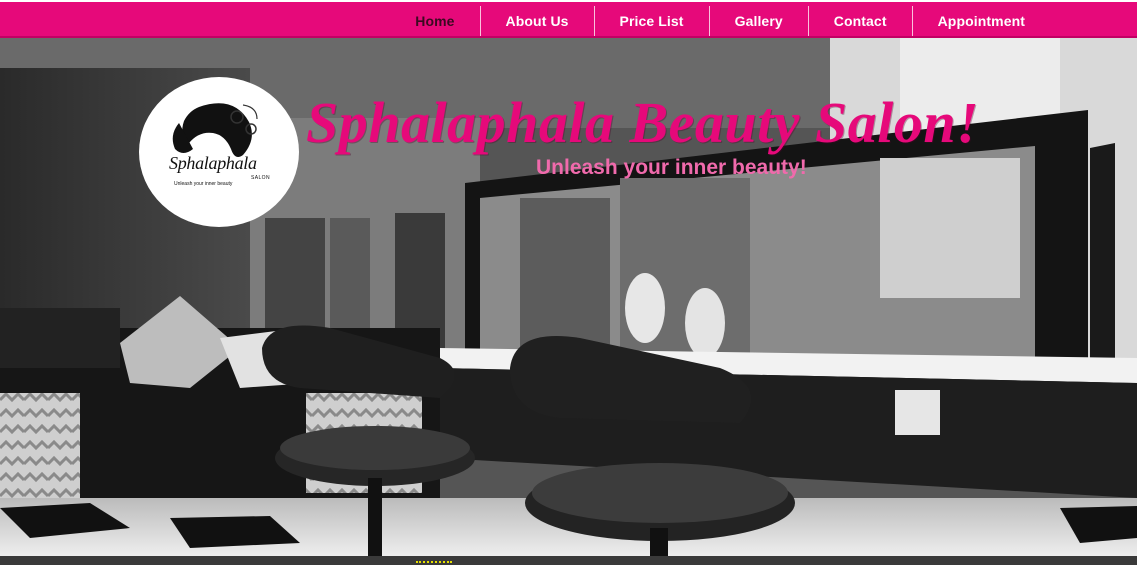  I want to click on logo-name: Sphalaphala, so click(213, 163).